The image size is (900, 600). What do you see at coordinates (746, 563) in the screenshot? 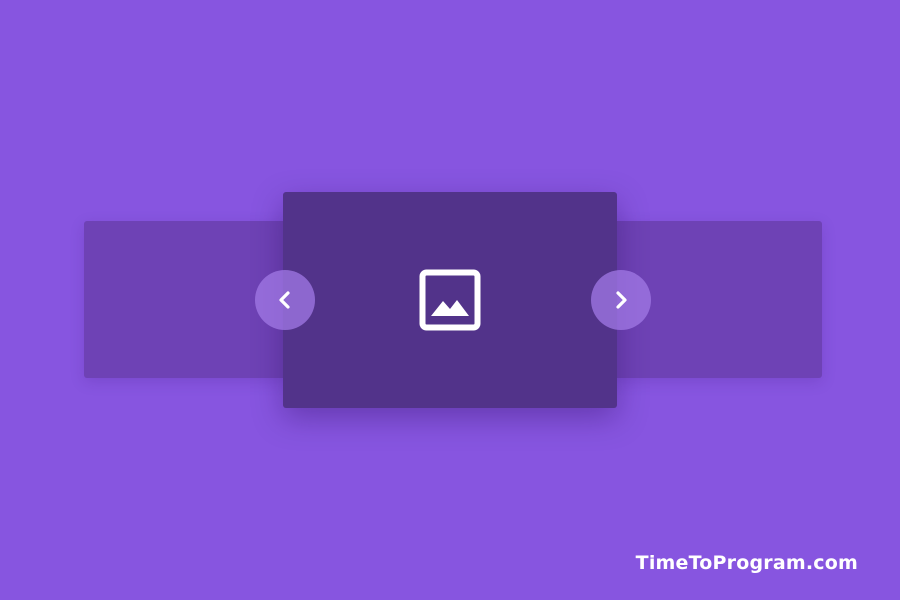
I see `brand-watermark: TimeToProgram.com` at bounding box center [746, 563].